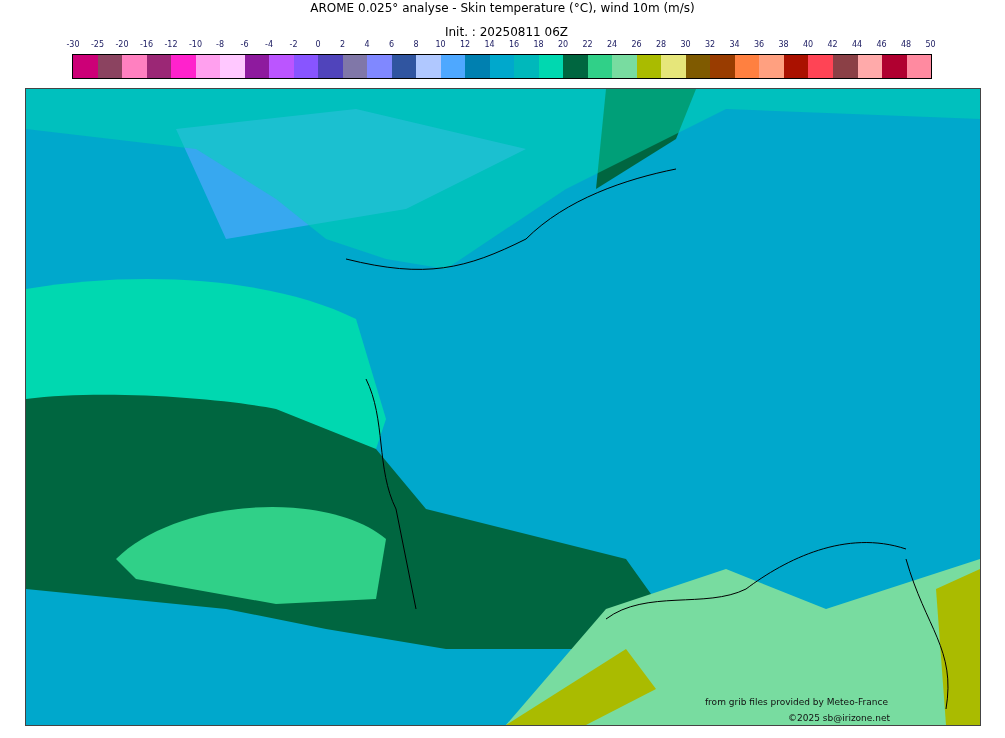 Image resolution: width=1005 pixels, height=738 pixels. I want to click on colorbar-tick-label: -4, so click(269, 45).